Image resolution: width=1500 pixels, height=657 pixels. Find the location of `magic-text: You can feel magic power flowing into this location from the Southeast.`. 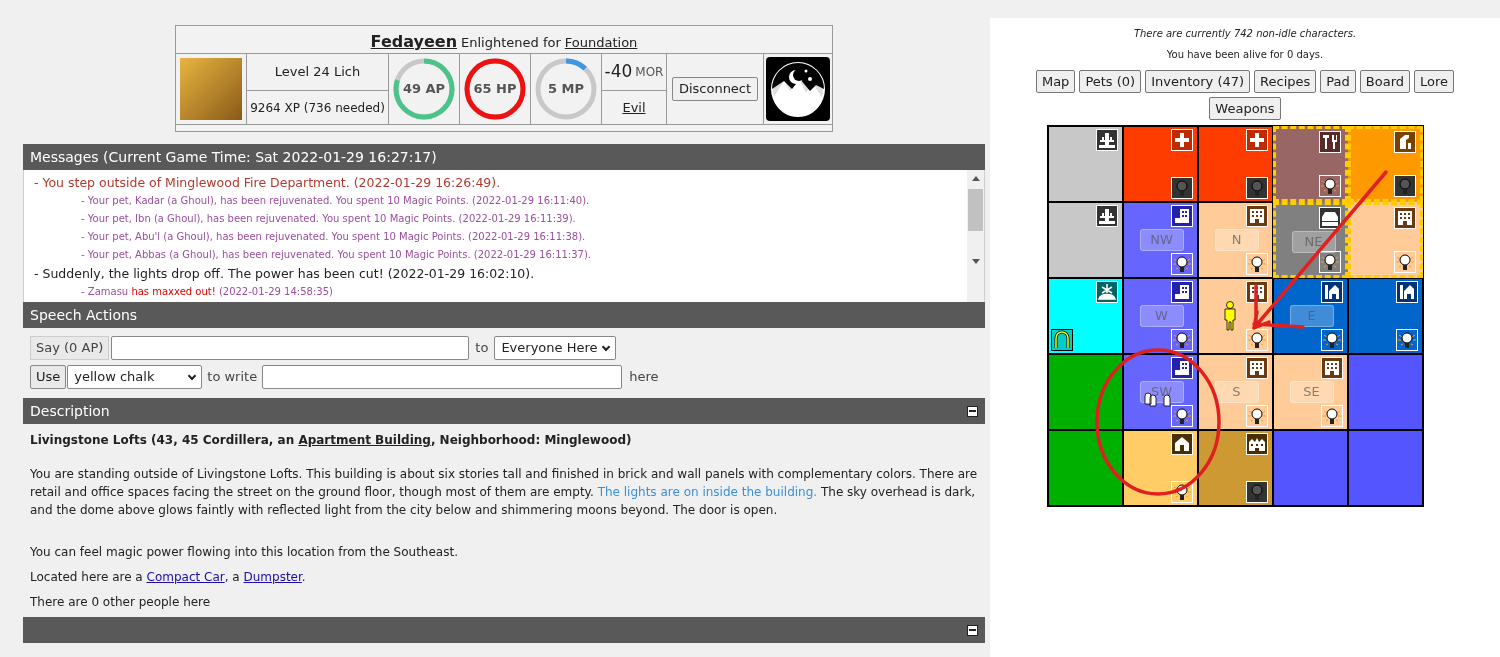

magic-text: You can feel magic power flowing into this location from the Southeast. is located at coordinates (244, 552).